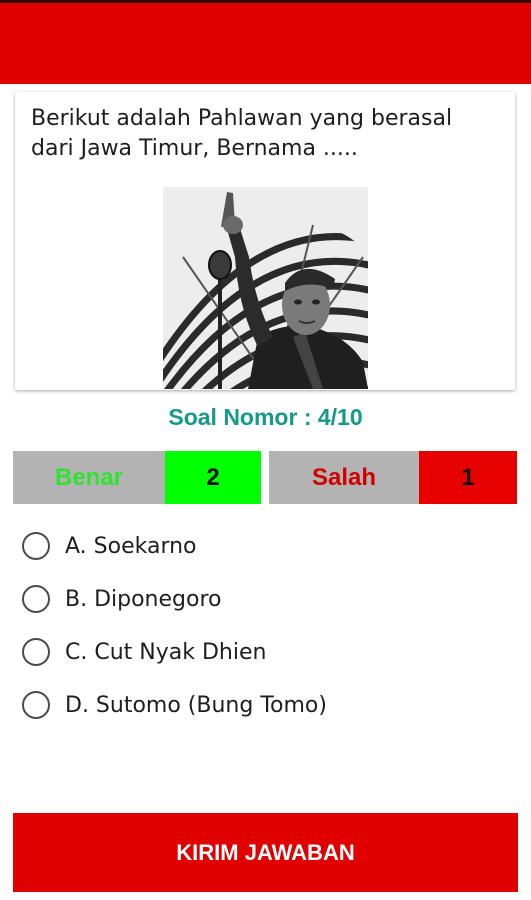  What do you see at coordinates (265, 852) in the screenshot?
I see `submit-answer-button: KIRIM JAWABAN` at bounding box center [265, 852].